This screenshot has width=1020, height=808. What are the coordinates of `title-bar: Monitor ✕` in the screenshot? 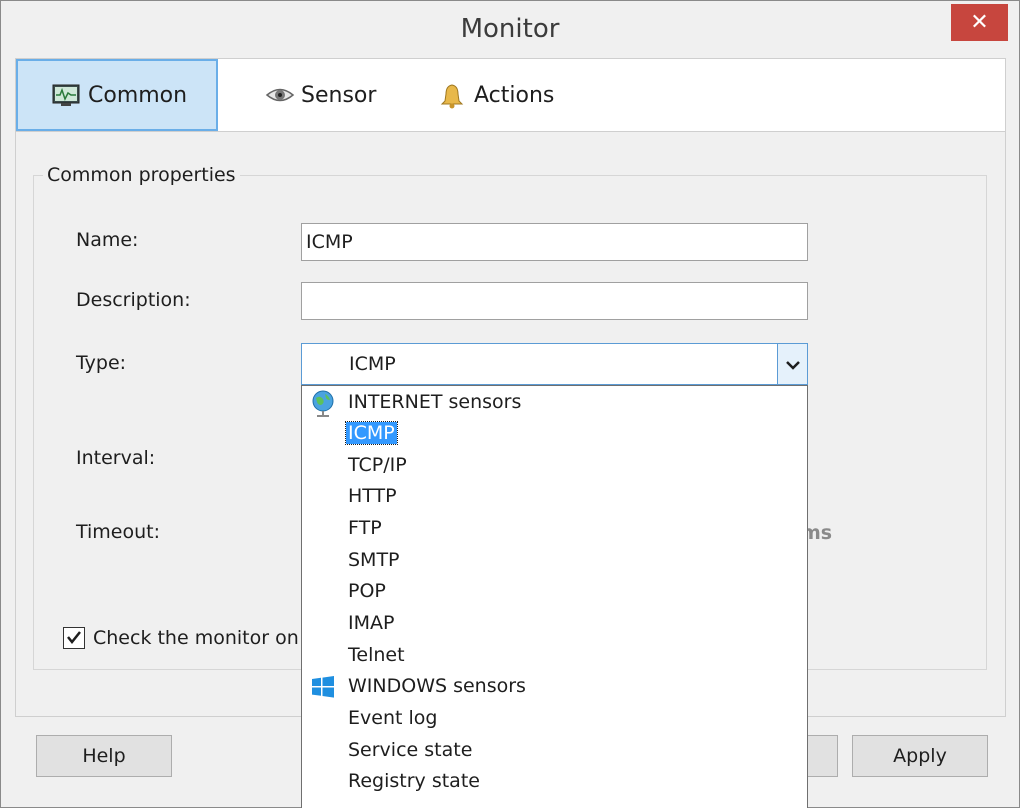 It's located at (510, 29).